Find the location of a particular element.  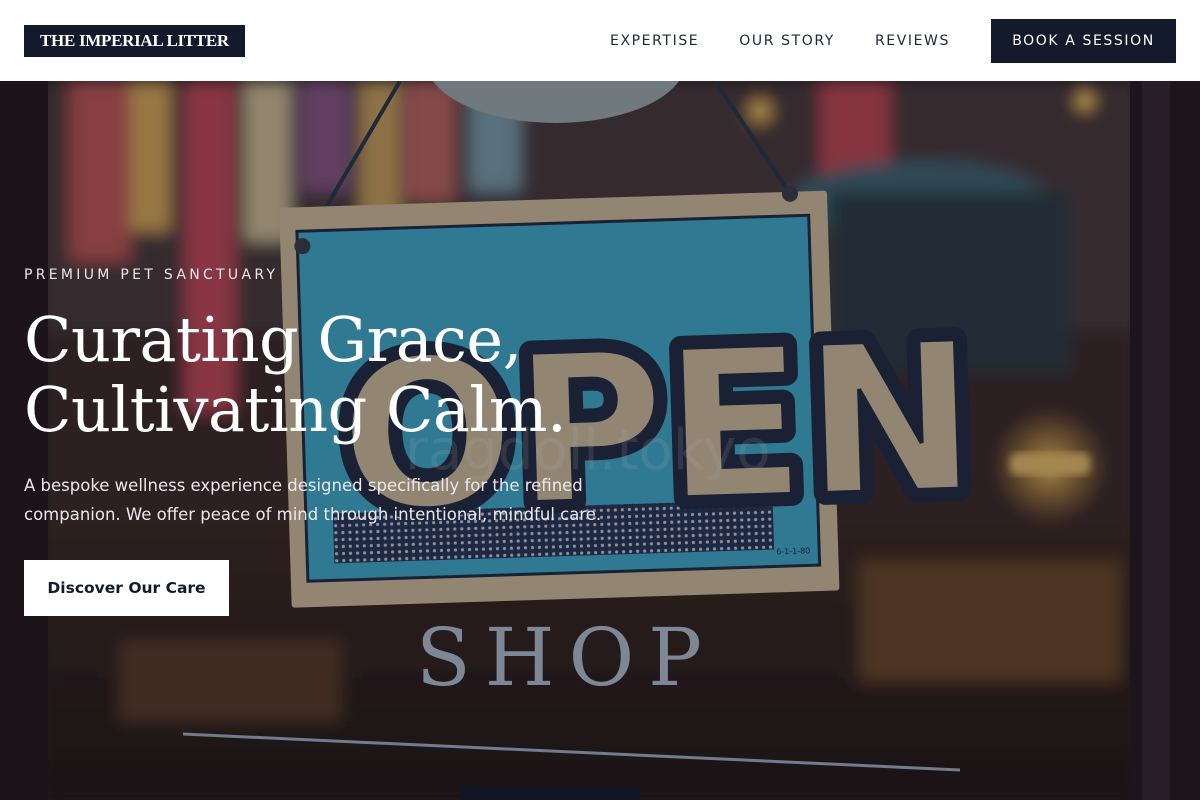

hero-headline: Curating Grace, Cultivating Calm. is located at coordinates (374, 375).